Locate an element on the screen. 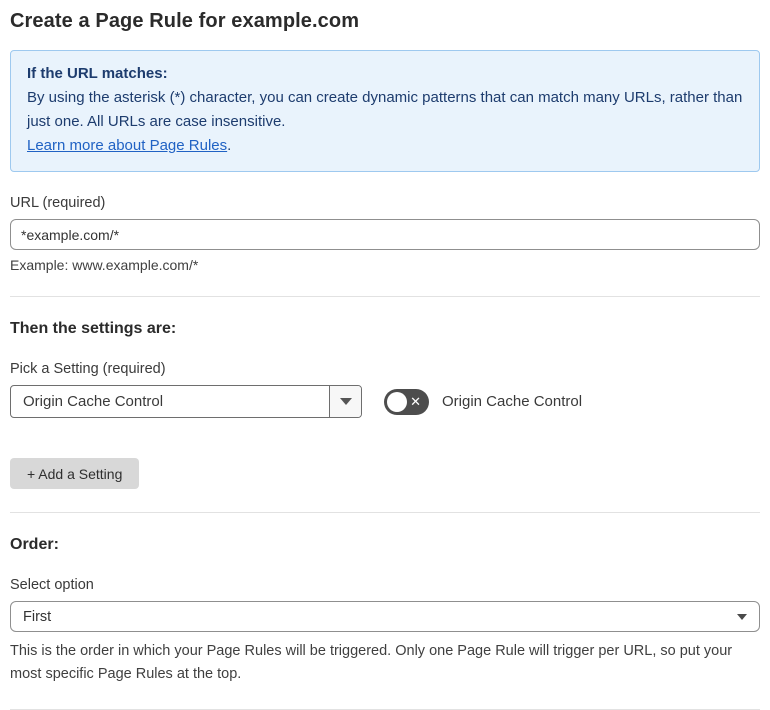  toggle-knob is located at coordinates (397, 401).